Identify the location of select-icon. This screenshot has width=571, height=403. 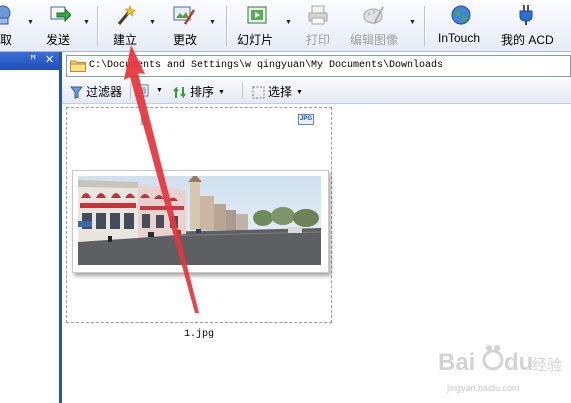
(258, 92).